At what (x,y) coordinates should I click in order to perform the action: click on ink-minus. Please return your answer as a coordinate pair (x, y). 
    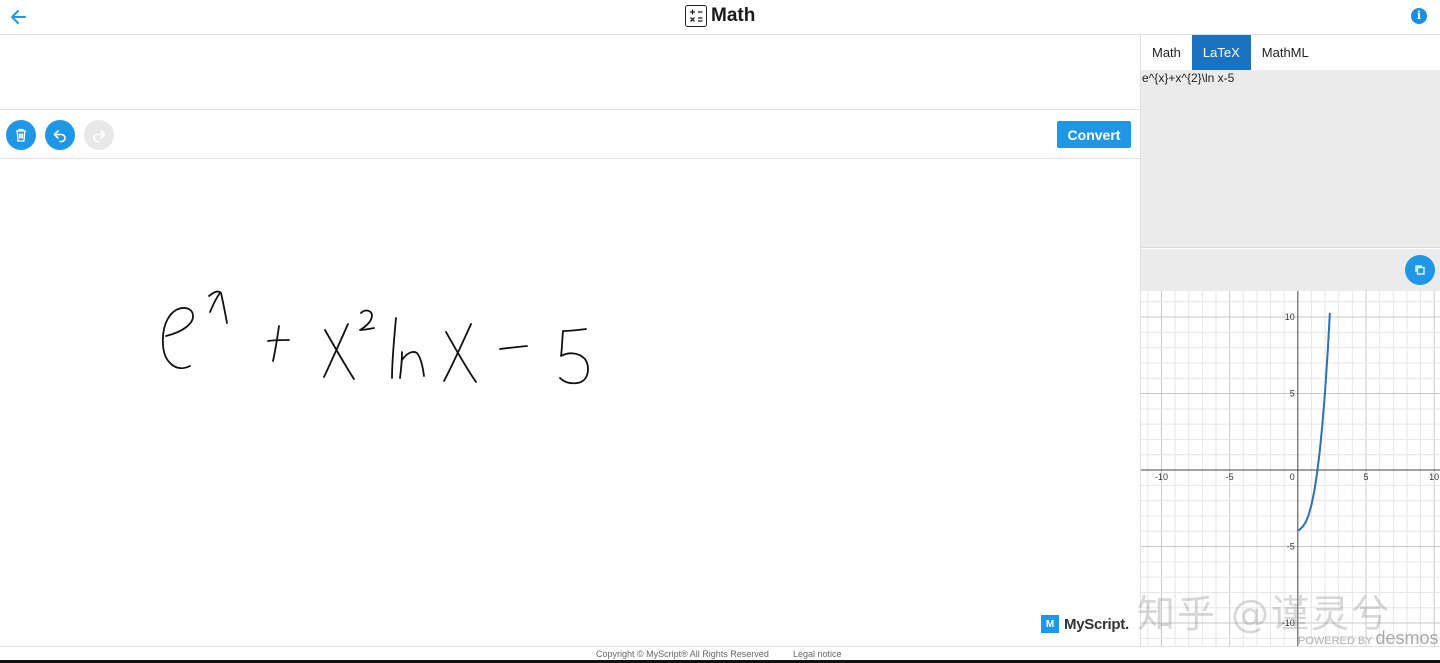
    Looking at the image, I should click on (513, 347).